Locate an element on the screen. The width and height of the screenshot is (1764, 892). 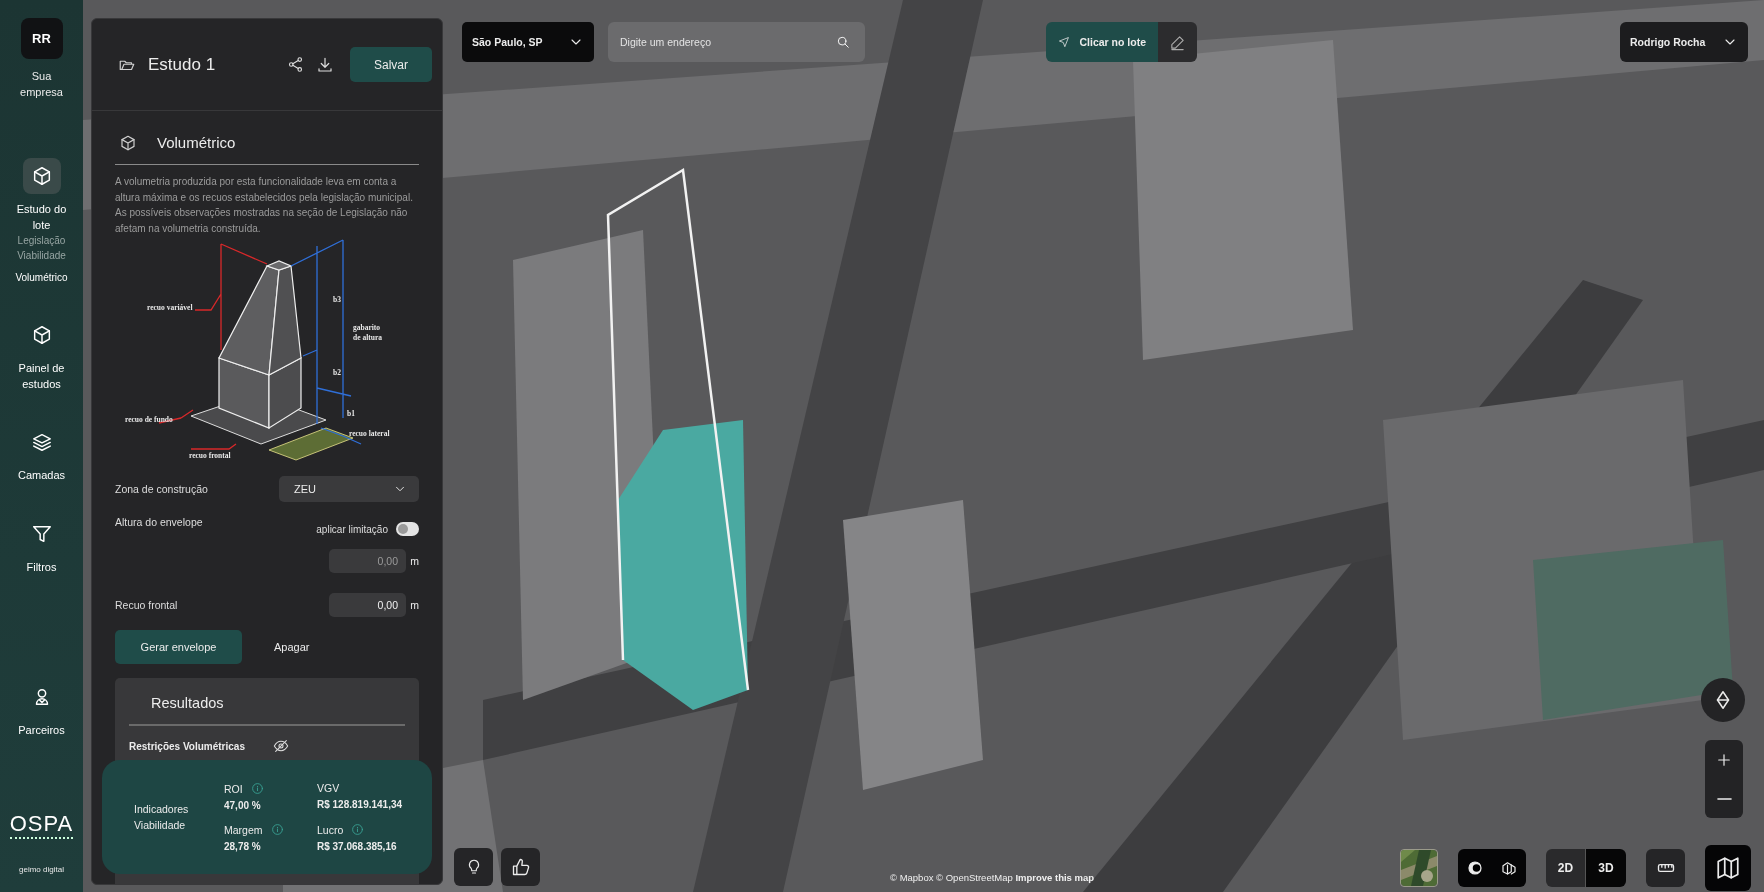
layers-icon is located at coordinates (41, 442).